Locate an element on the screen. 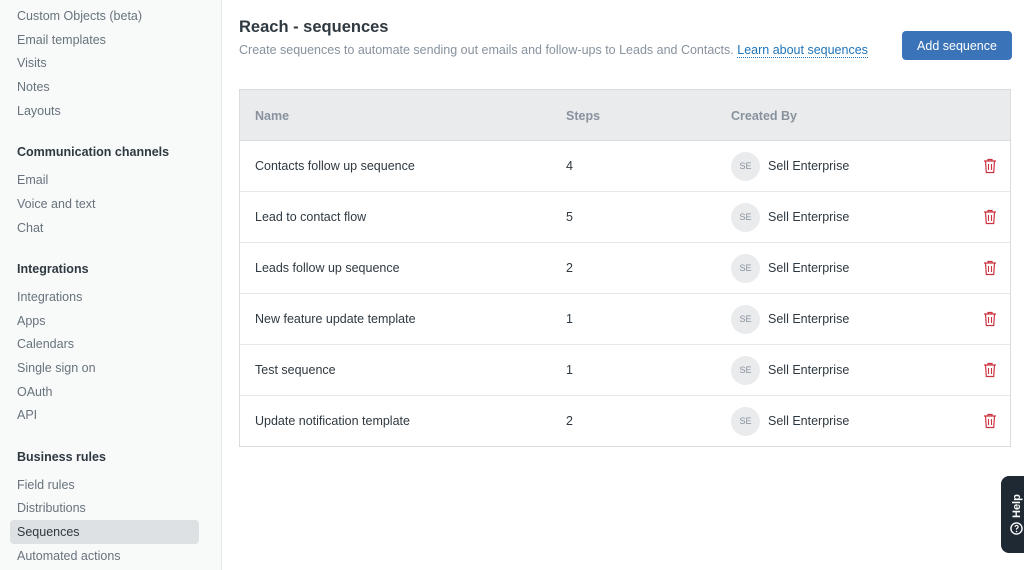  sidebar-item-api: API is located at coordinates (104, 415).